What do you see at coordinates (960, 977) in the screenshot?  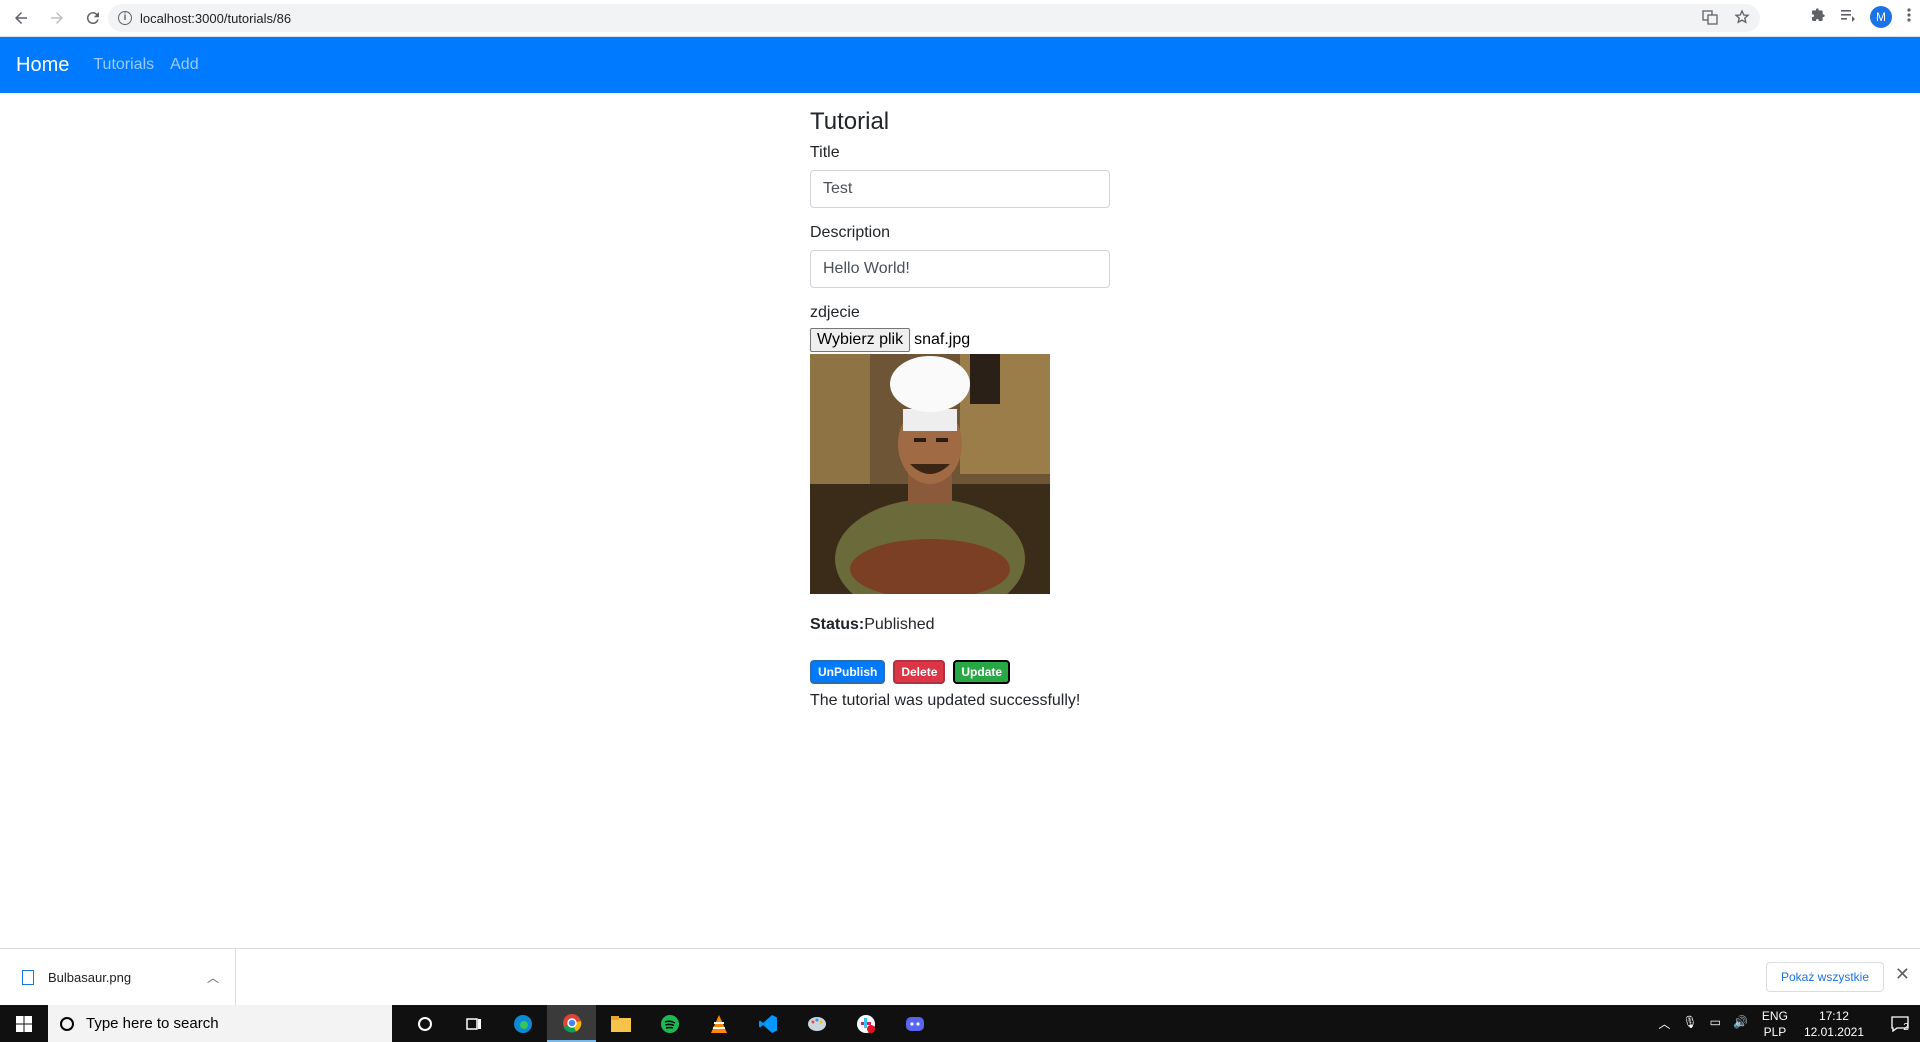 I see `download-shelf: Bulbasaur.png ︿ Pokaż wszystkie ✕` at bounding box center [960, 977].